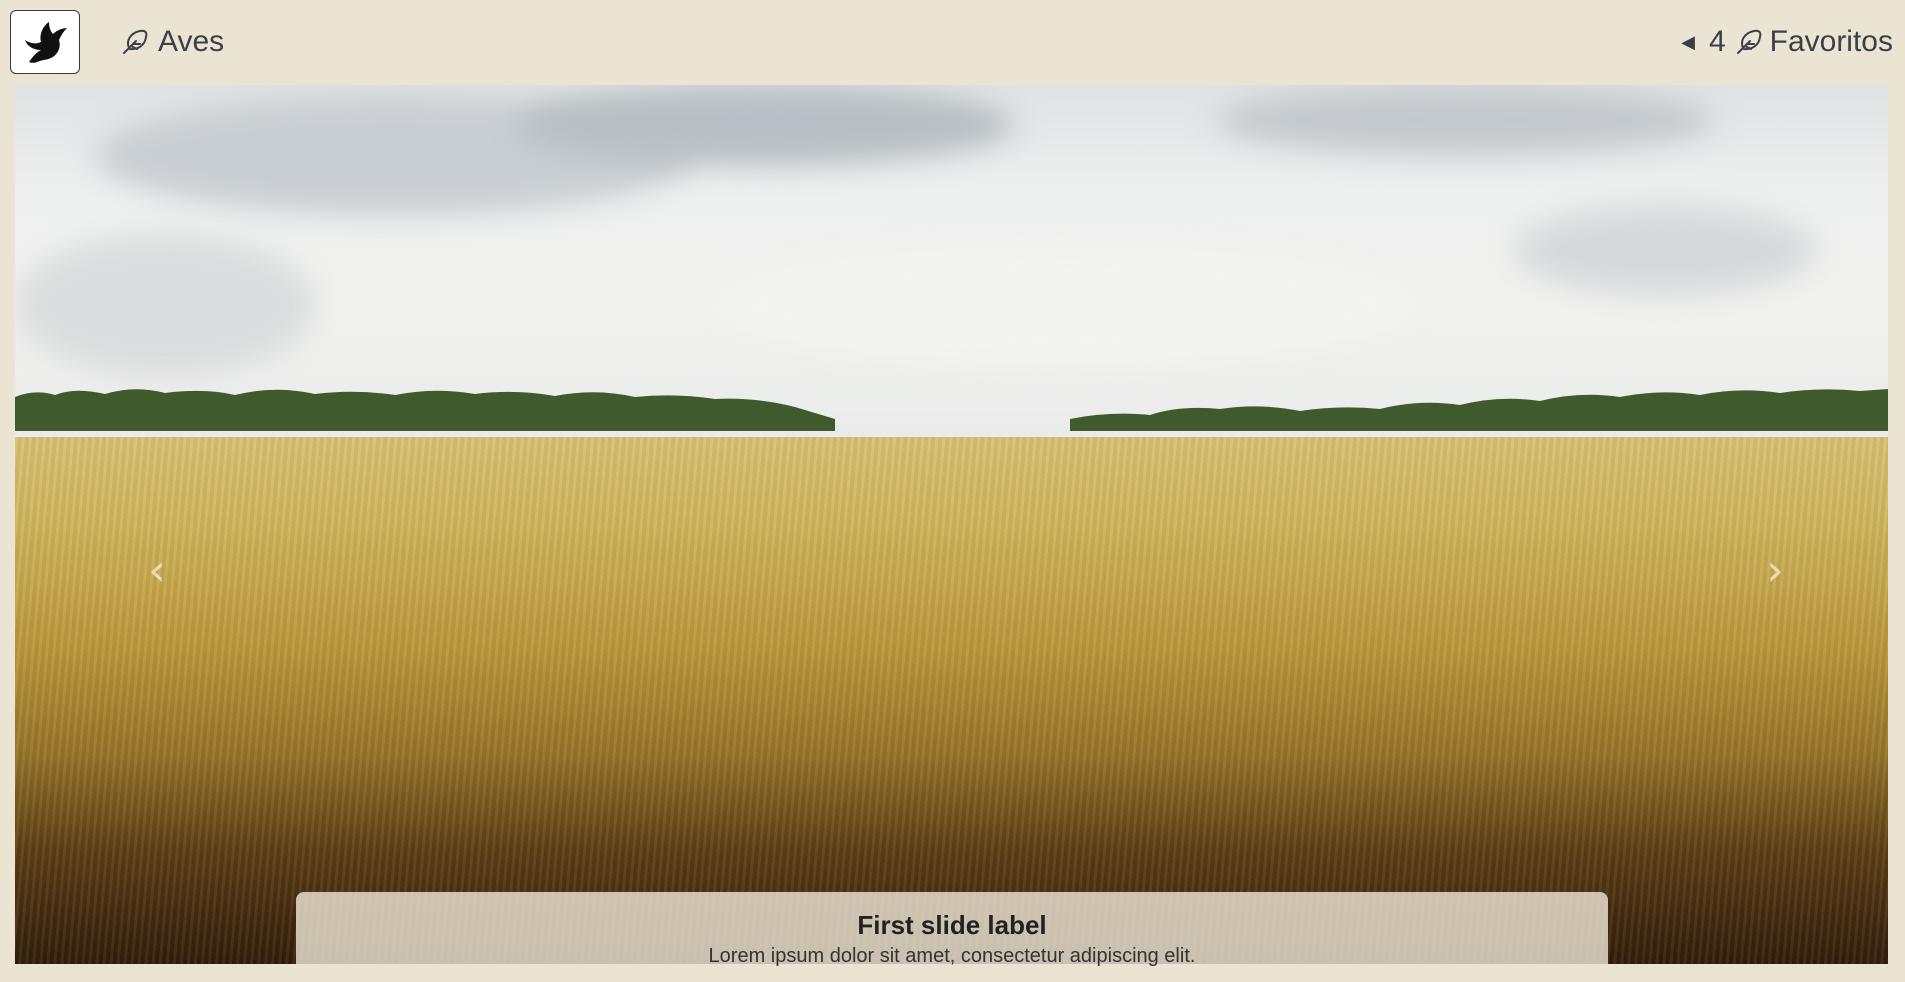 This screenshot has height=982, width=1905. I want to click on brand-logo, so click(45, 42).